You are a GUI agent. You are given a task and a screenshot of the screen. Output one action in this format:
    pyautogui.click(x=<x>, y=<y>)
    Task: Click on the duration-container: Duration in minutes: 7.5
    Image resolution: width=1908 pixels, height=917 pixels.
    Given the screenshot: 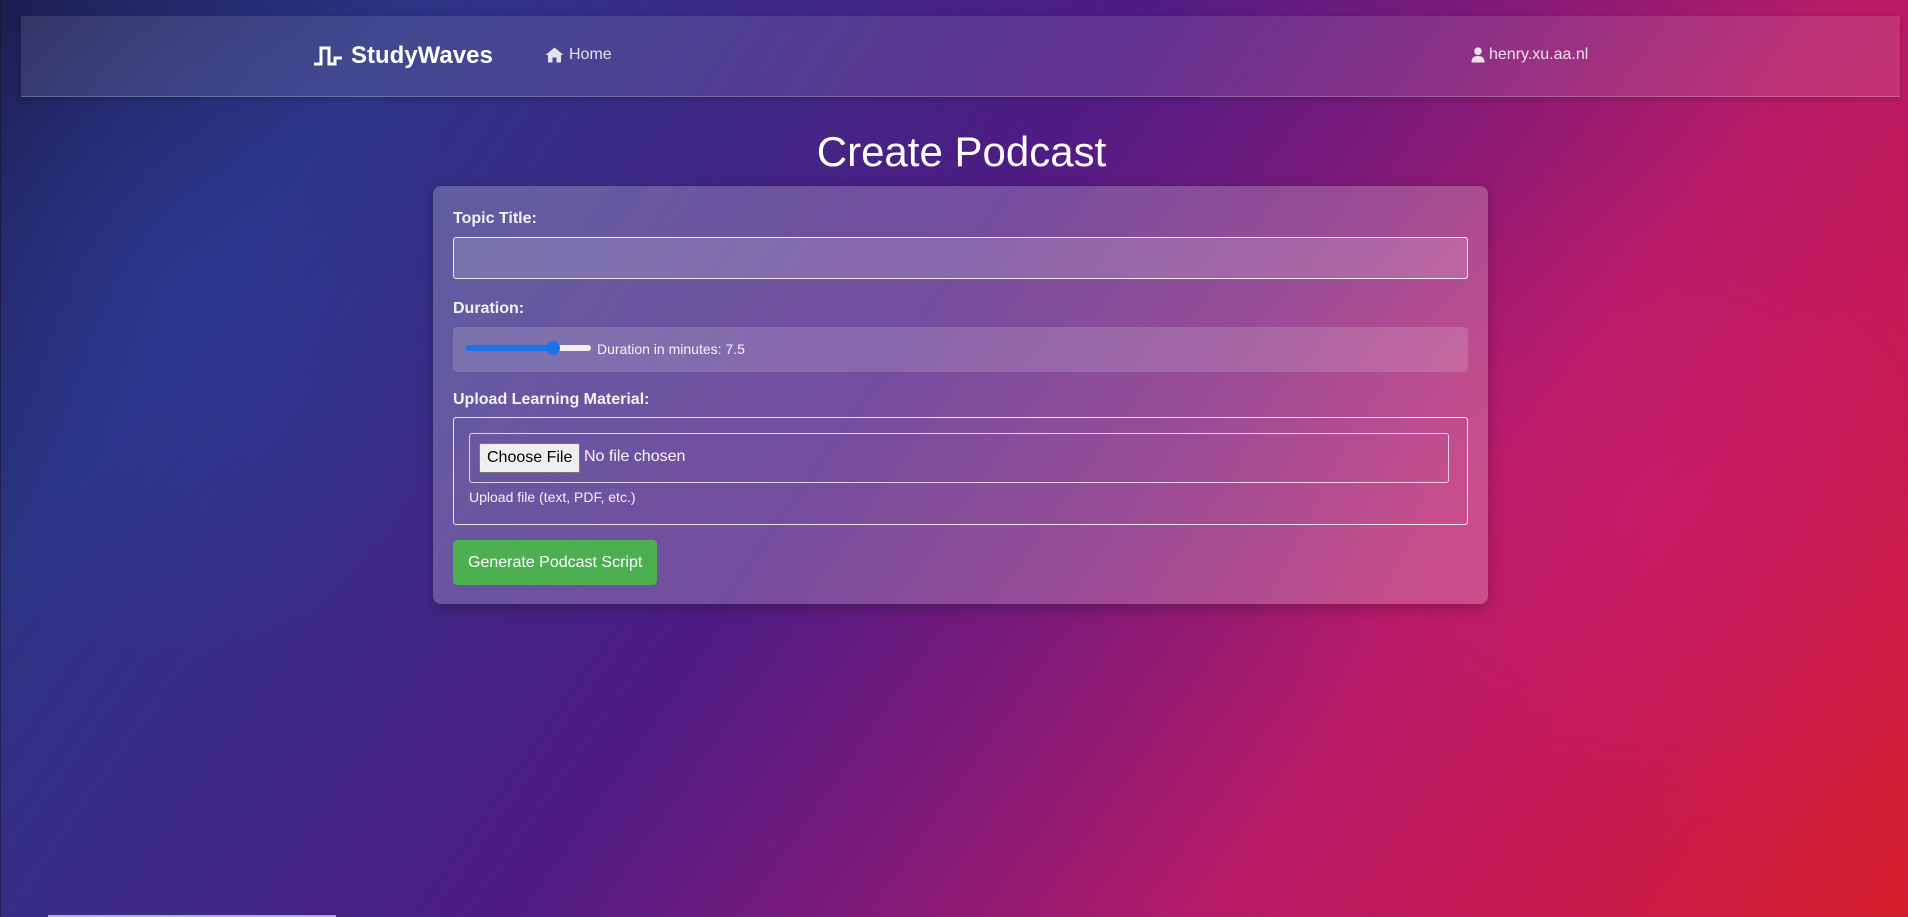 What is the action you would take?
    pyautogui.click(x=960, y=349)
    